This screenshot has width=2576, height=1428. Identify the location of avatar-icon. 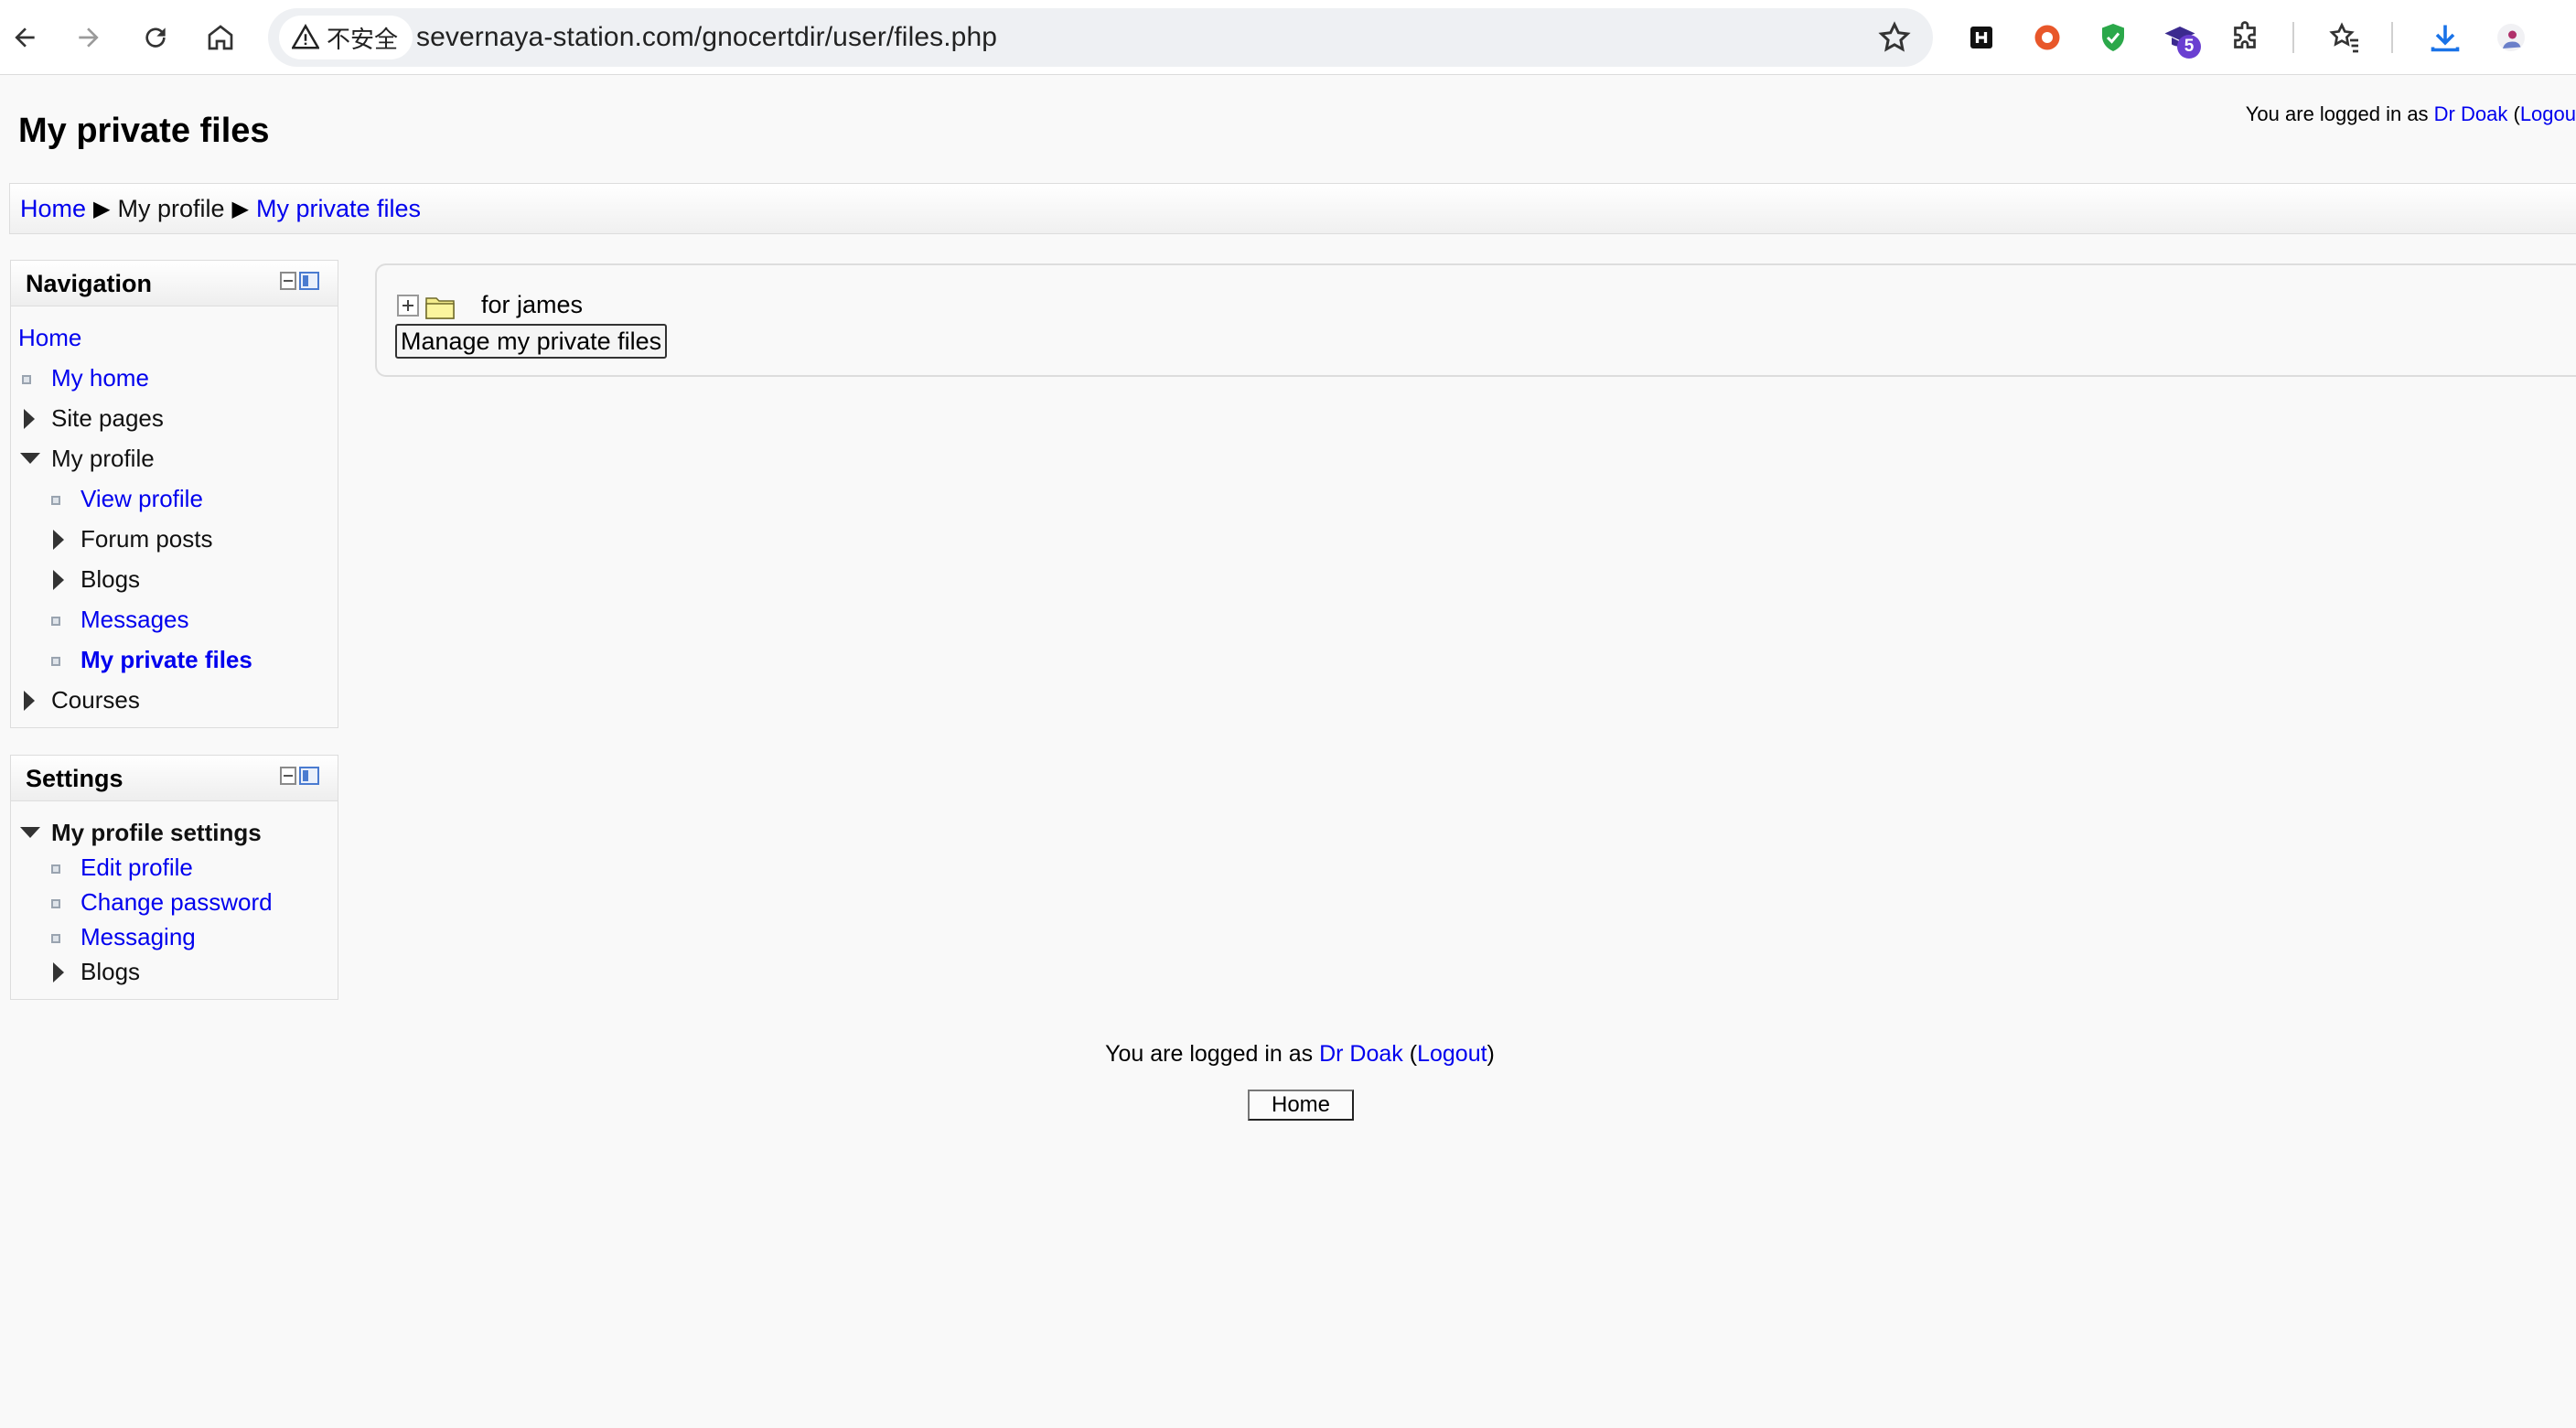
(2511, 37).